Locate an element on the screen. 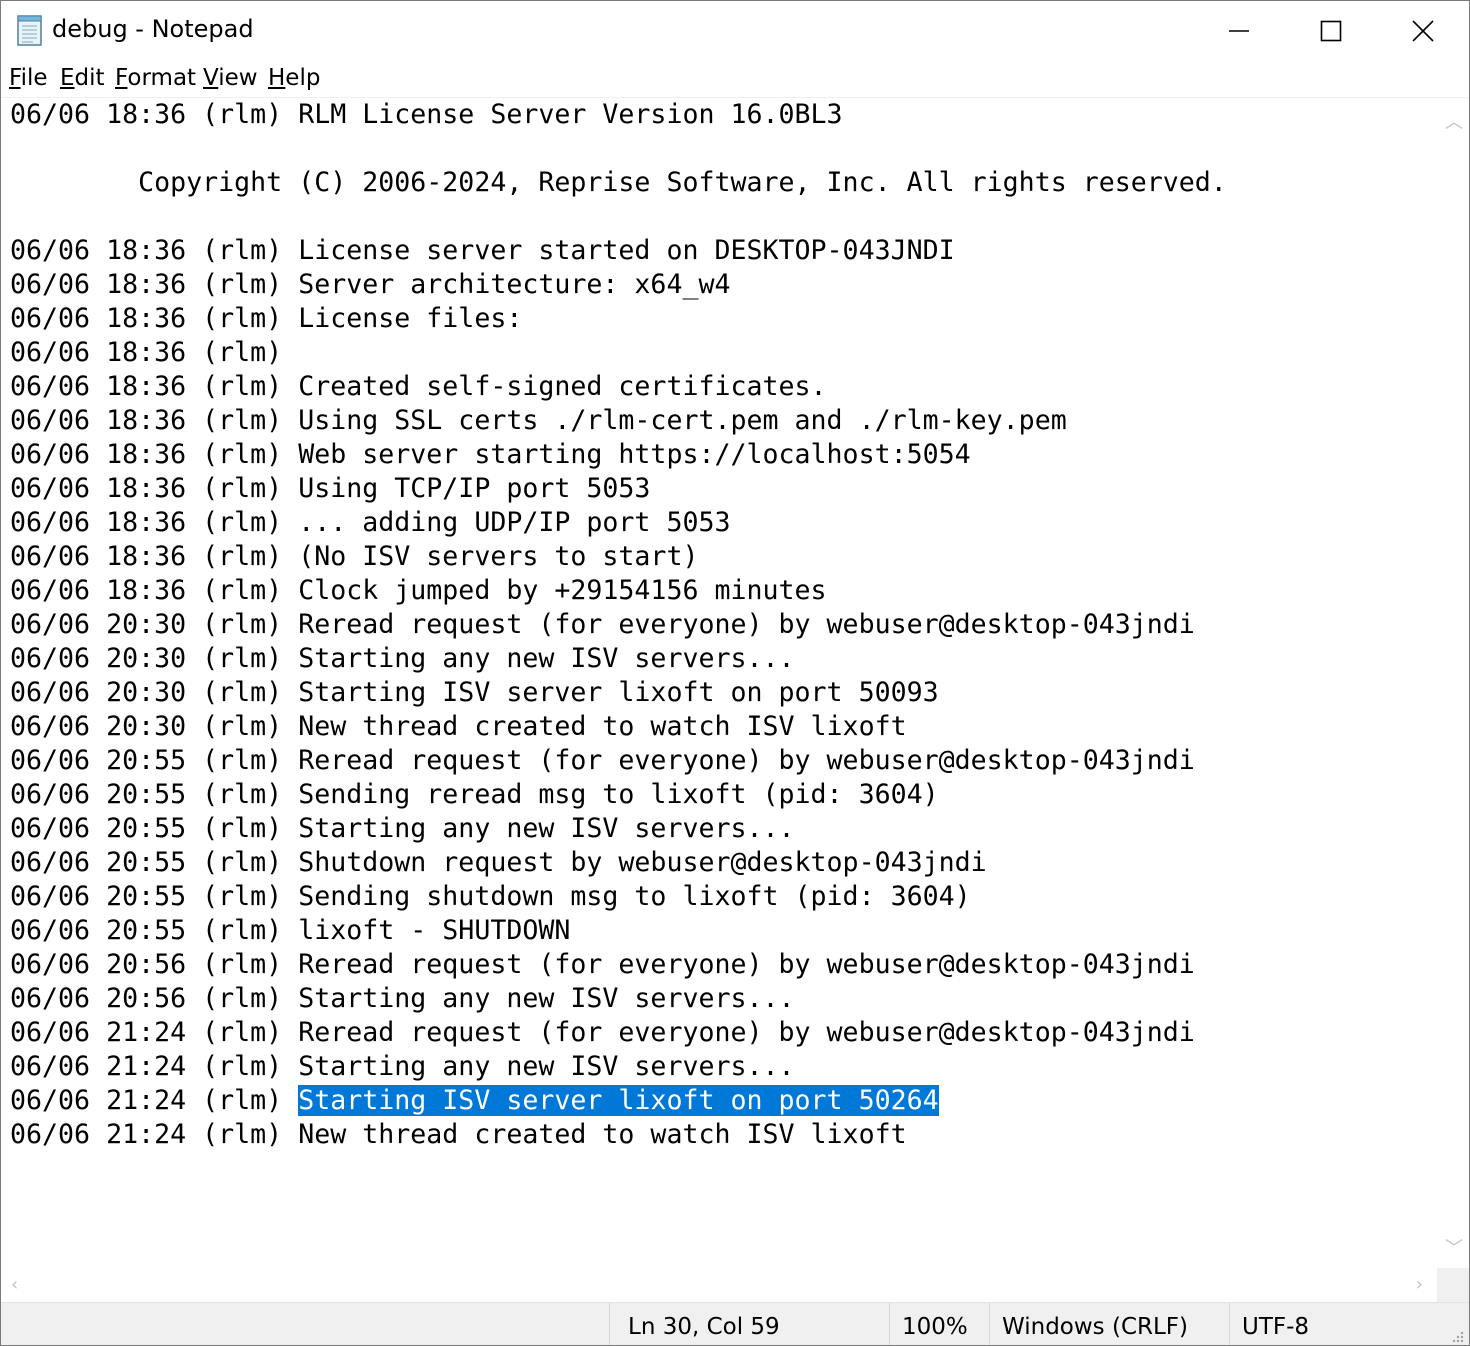  maximize-icon is located at coordinates (1331, 31).